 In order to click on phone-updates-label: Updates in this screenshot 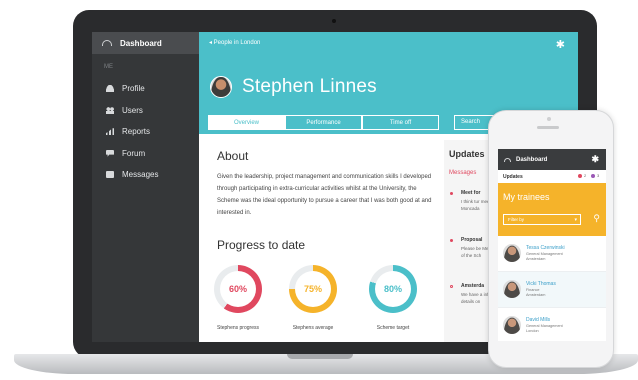, I will do `click(513, 176)`.